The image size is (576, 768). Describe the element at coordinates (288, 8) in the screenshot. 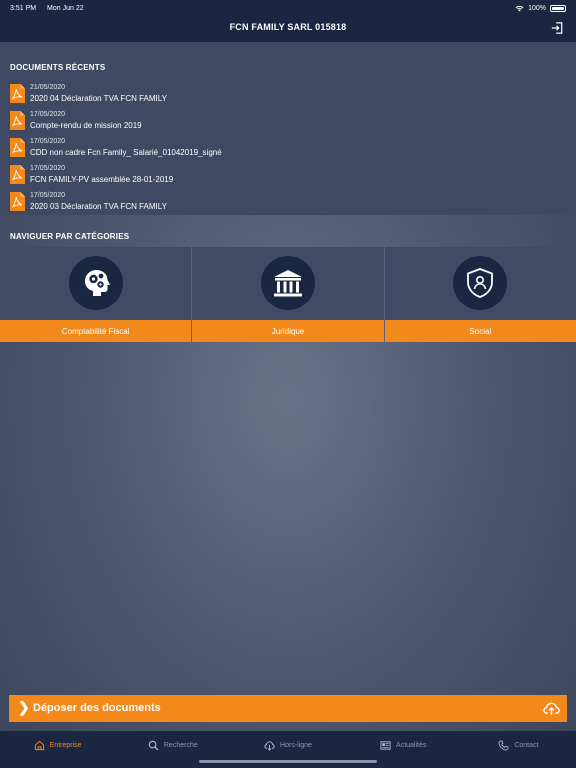

I see `status-bar: 3:51 PM Mon Jun 22 100%` at that location.